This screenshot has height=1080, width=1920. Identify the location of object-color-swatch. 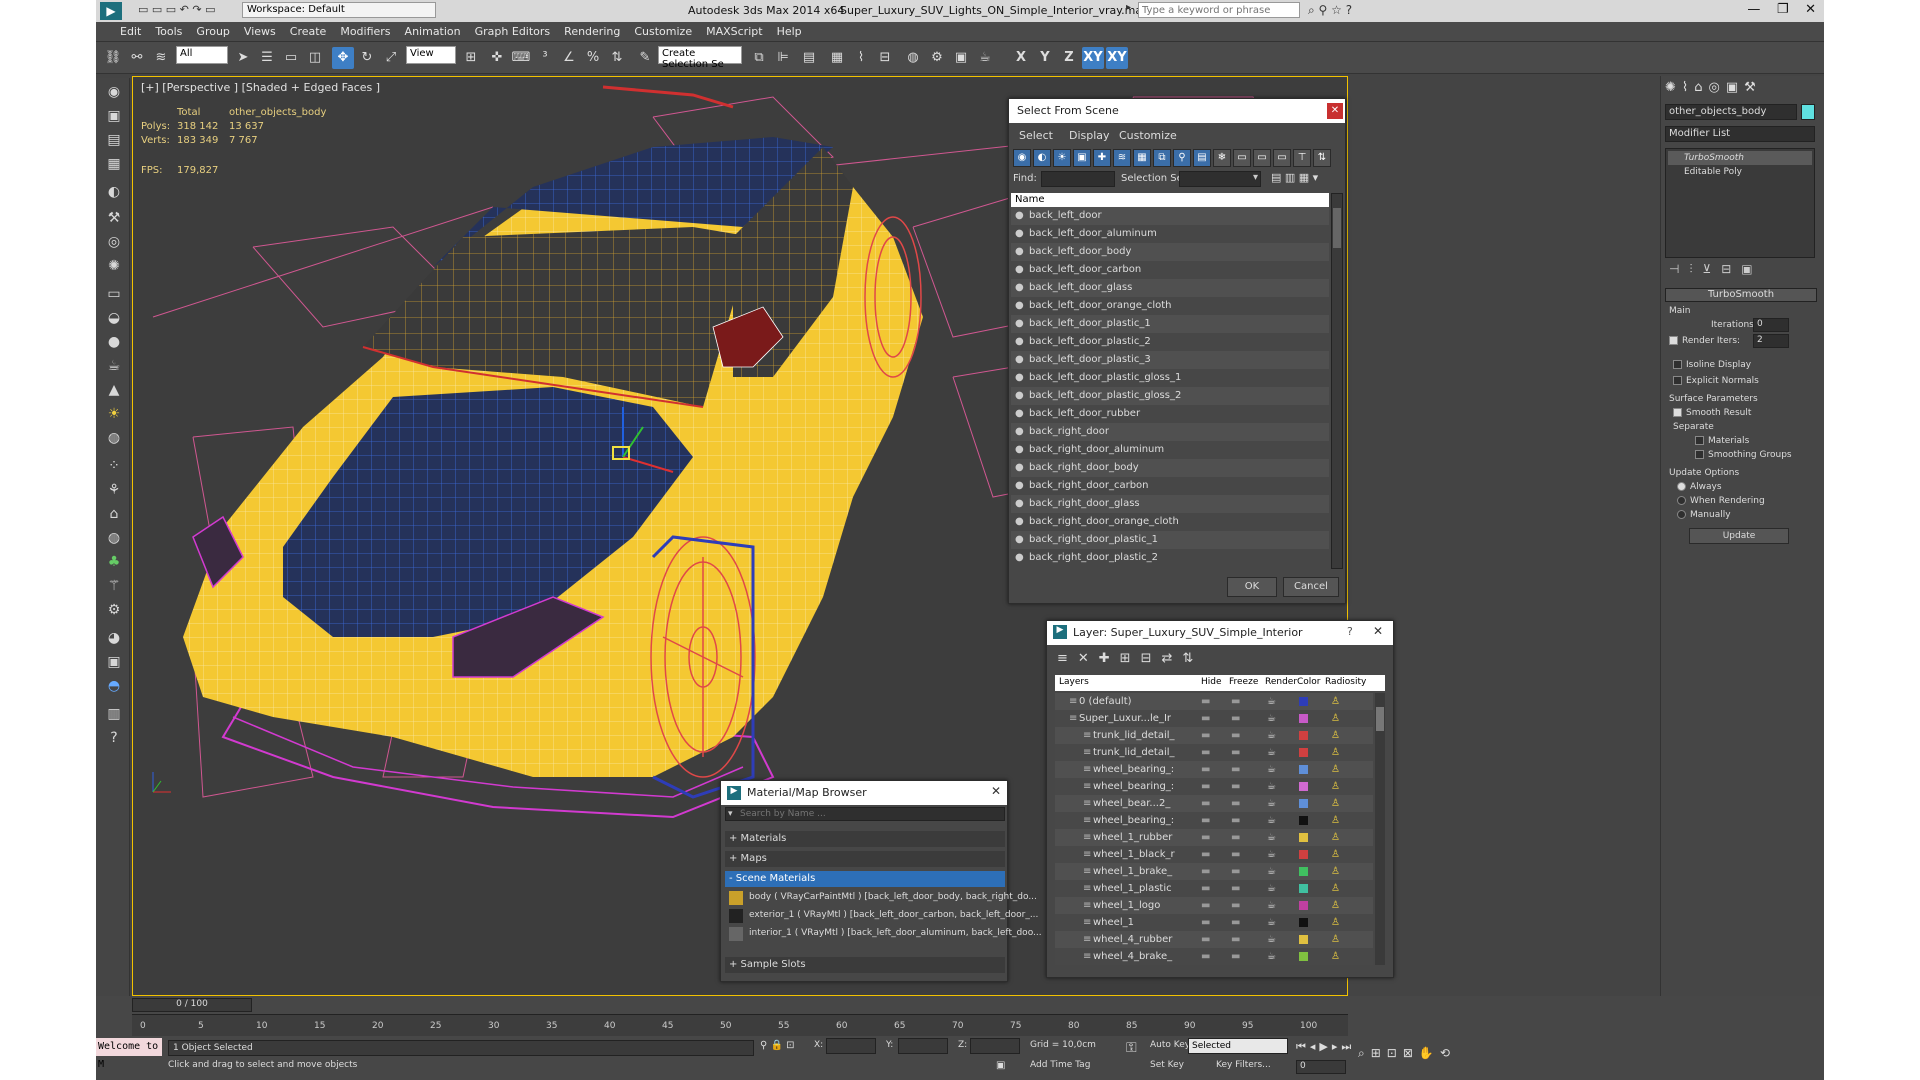
(1808, 112).